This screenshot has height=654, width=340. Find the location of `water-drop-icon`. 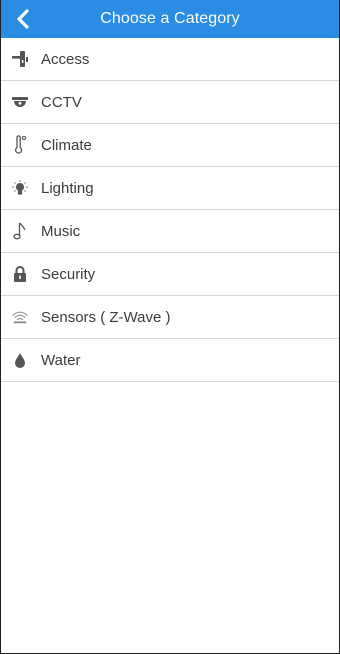

water-drop-icon is located at coordinates (20, 360).